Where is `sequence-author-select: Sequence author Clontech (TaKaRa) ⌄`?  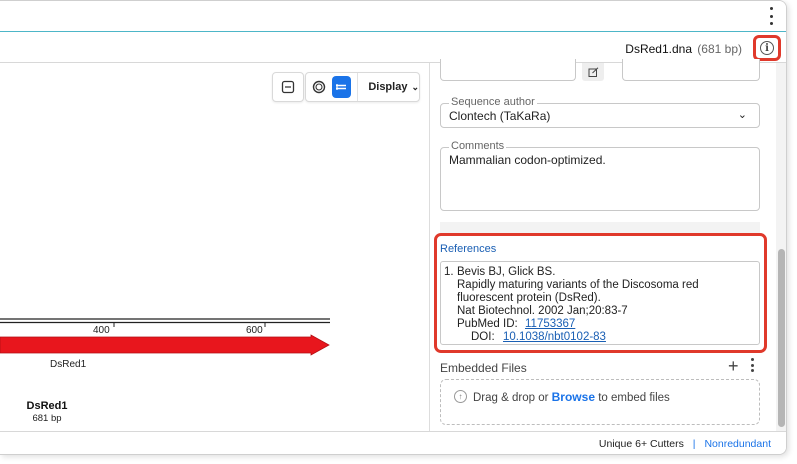 sequence-author-select: Sequence author Clontech (TaKaRa) ⌄ is located at coordinates (600, 112).